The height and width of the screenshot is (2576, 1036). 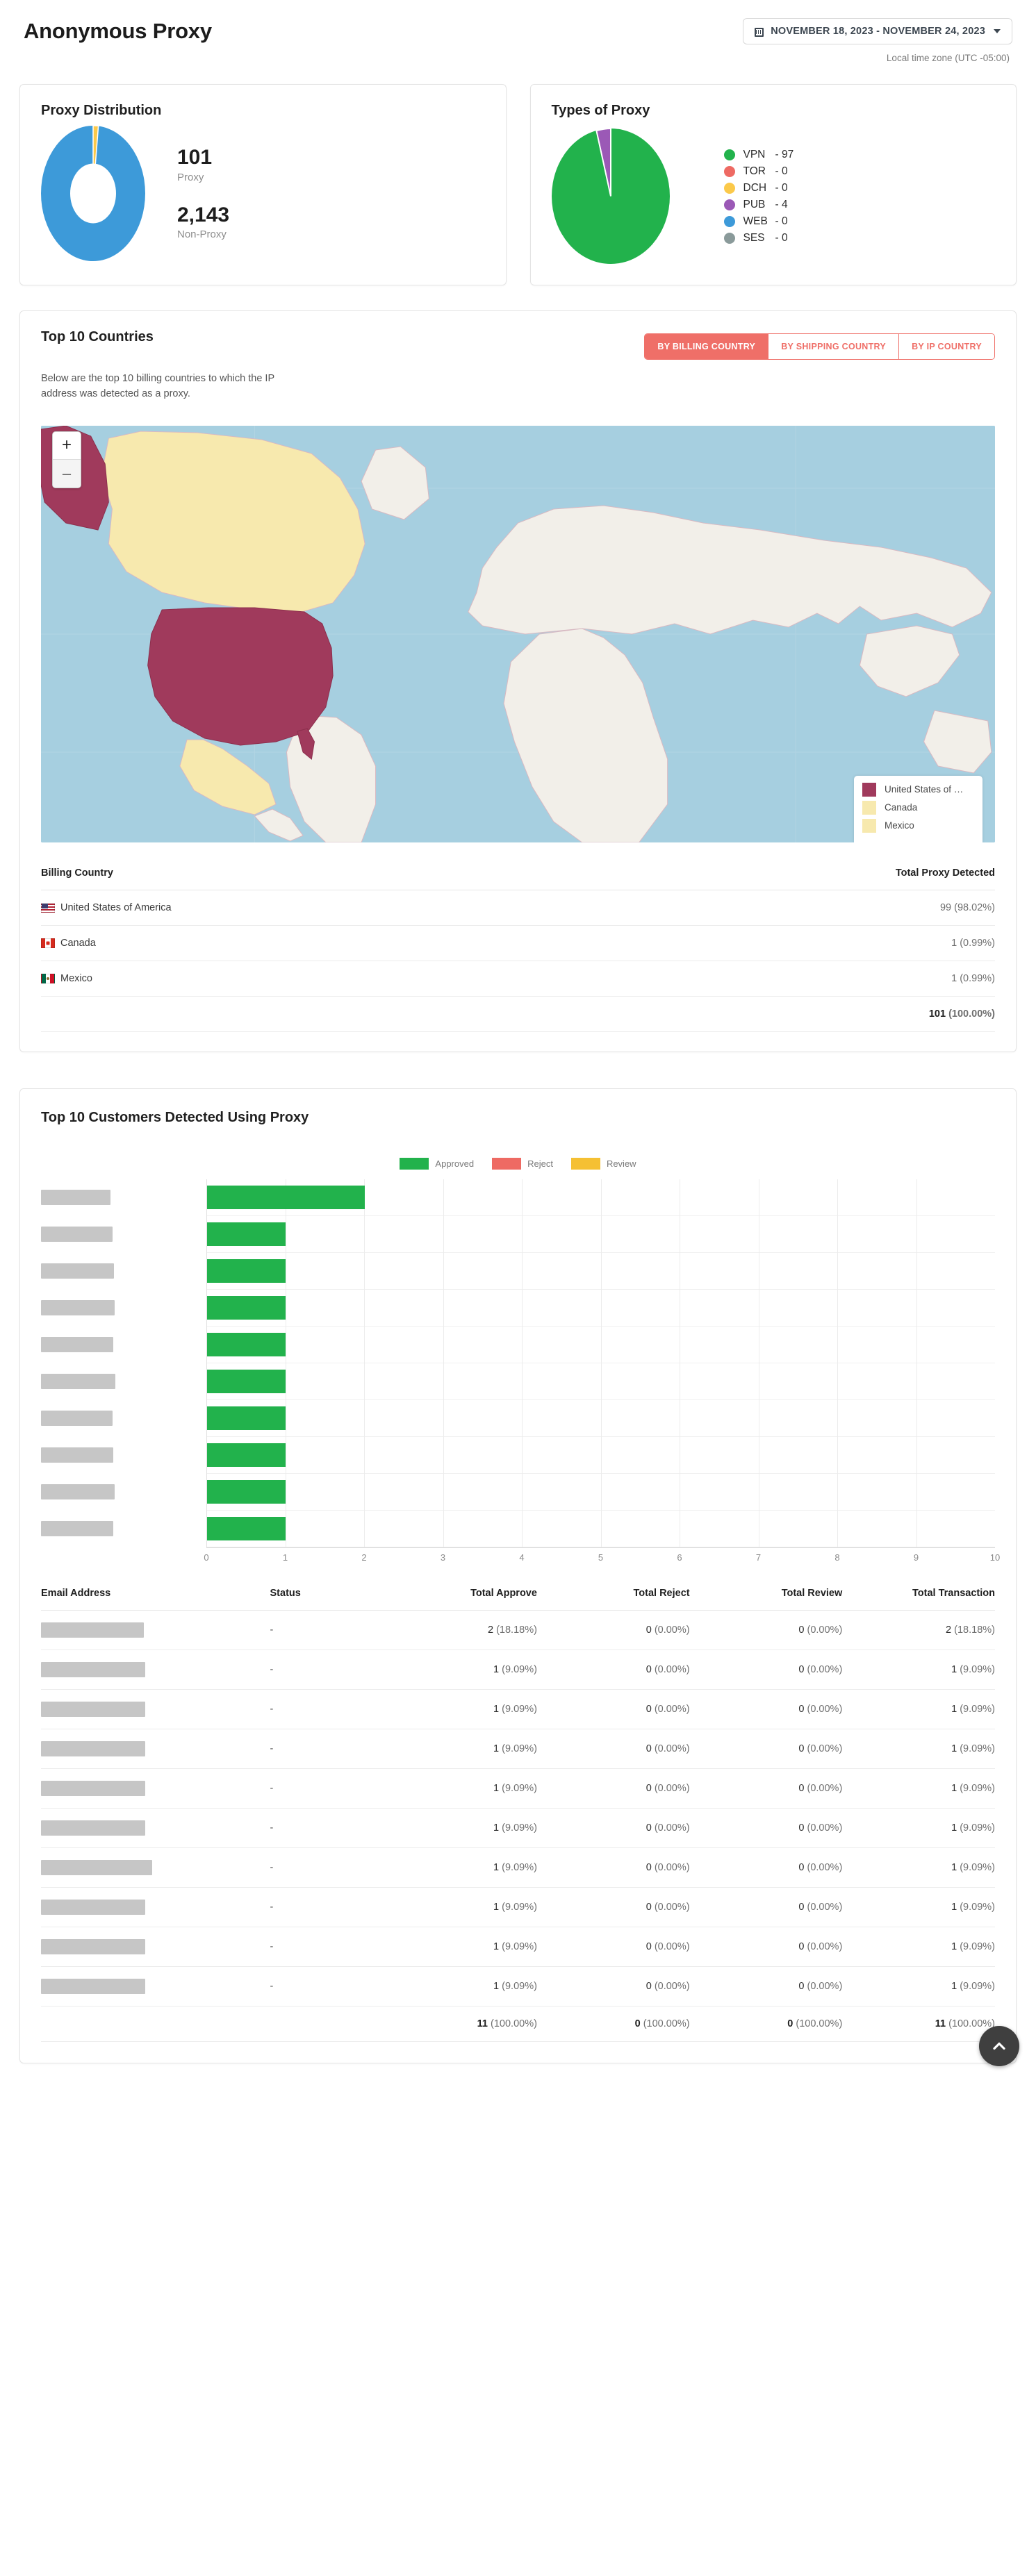 I want to click on map-legend-swatch-canada, so click(x=869, y=807).